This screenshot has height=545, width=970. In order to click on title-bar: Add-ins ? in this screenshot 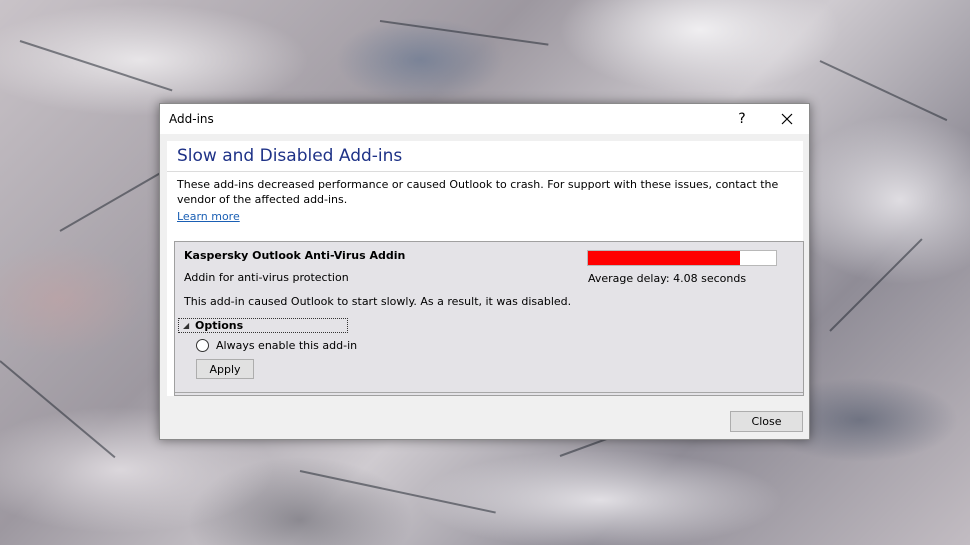, I will do `click(484, 119)`.